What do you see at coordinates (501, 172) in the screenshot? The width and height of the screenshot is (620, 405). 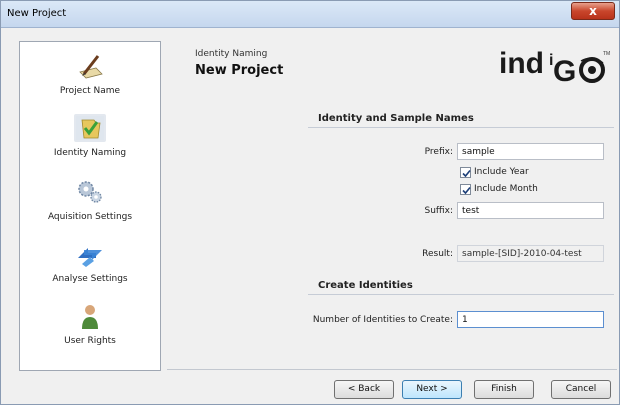 I see `include-year-label: Include Year` at bounding box center [501, 172].